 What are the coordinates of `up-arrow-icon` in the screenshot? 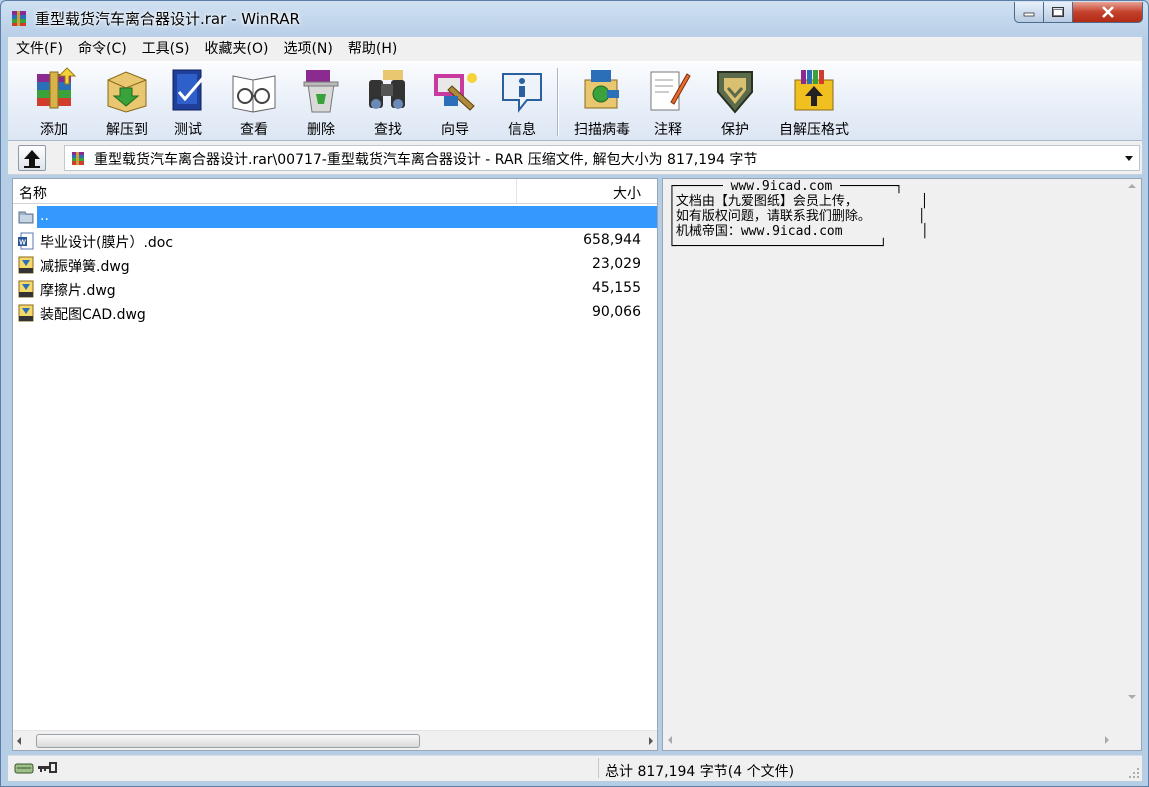 It's located at (32, 159).